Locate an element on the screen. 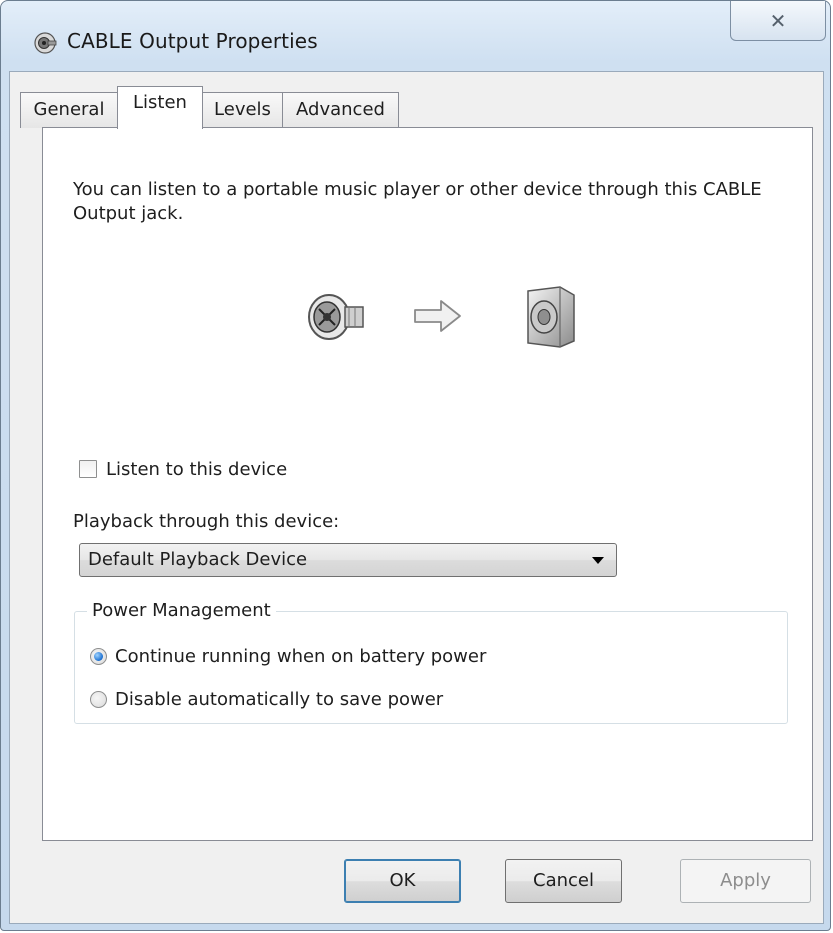 Image resolution: width=833 pixels, height=933 pixels. cancel-button: Cancel is located at coordinates (563, 881).